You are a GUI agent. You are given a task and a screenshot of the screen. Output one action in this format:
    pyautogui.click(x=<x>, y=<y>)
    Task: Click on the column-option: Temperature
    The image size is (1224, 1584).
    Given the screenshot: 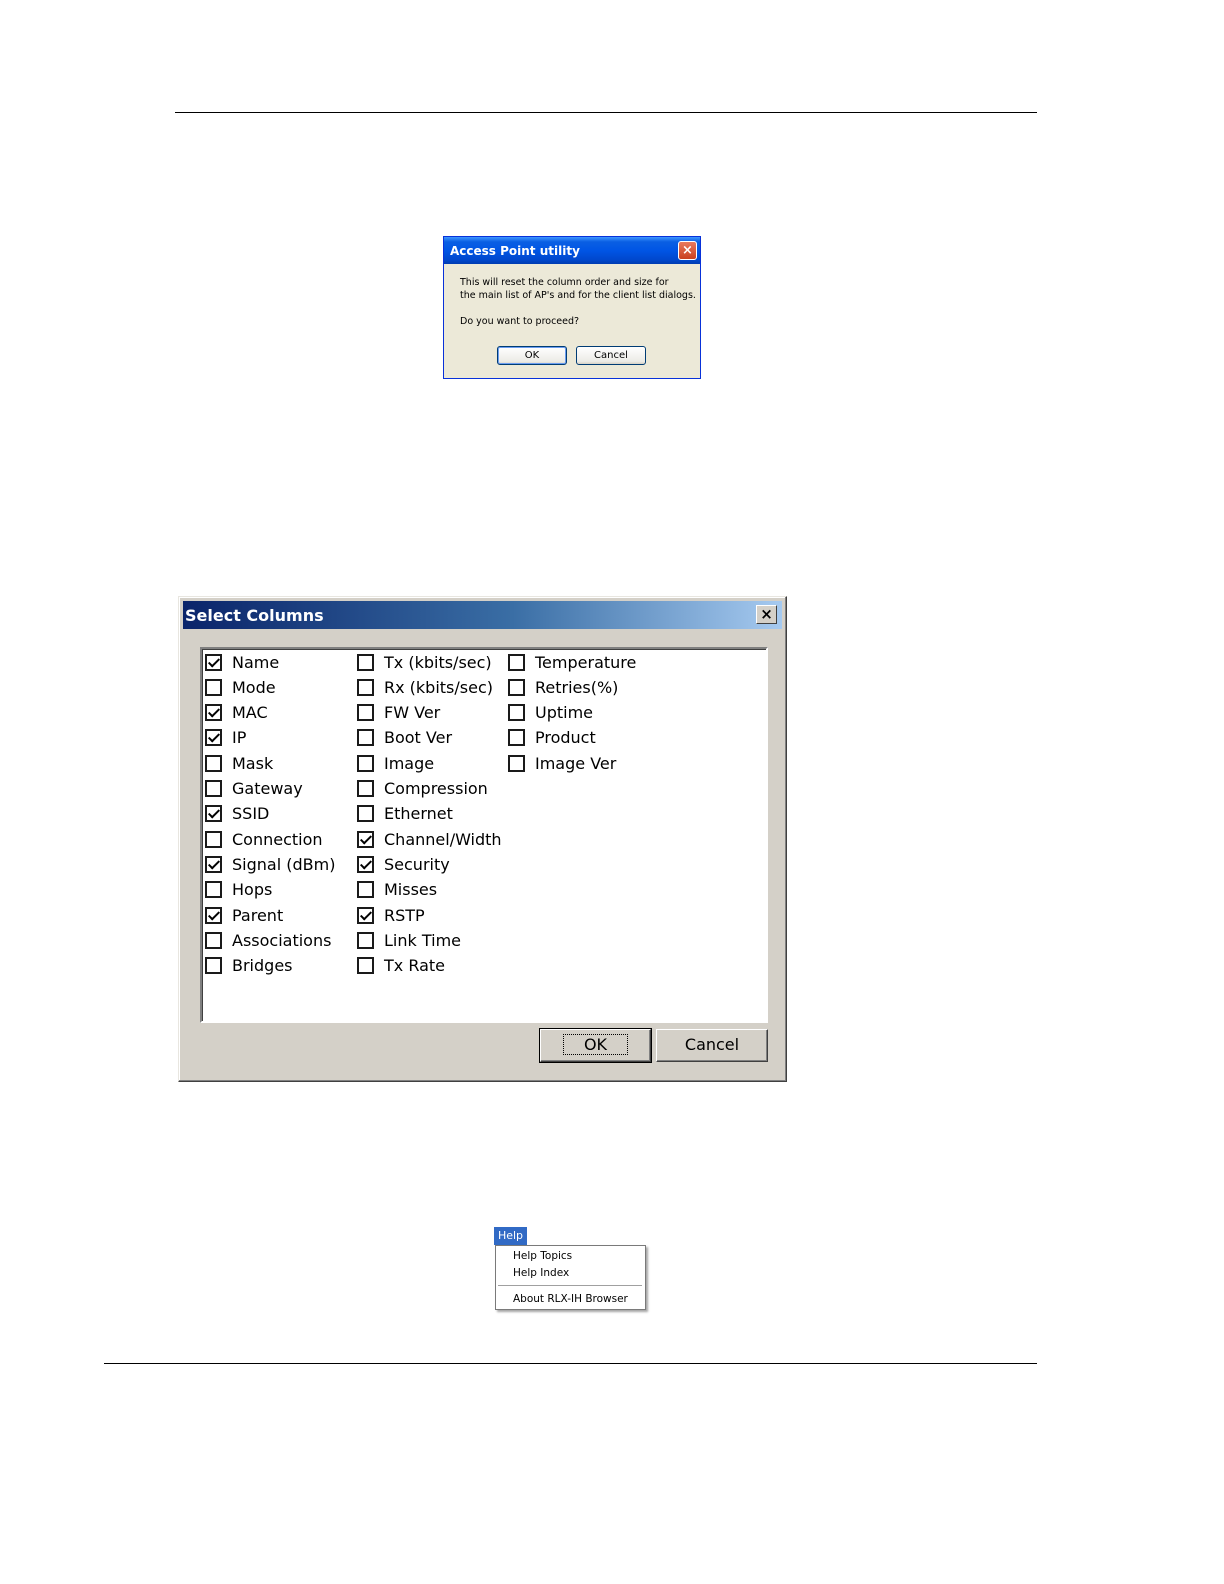 What is the action you would take?
    pyautogui.click(x=572, y=662)
    